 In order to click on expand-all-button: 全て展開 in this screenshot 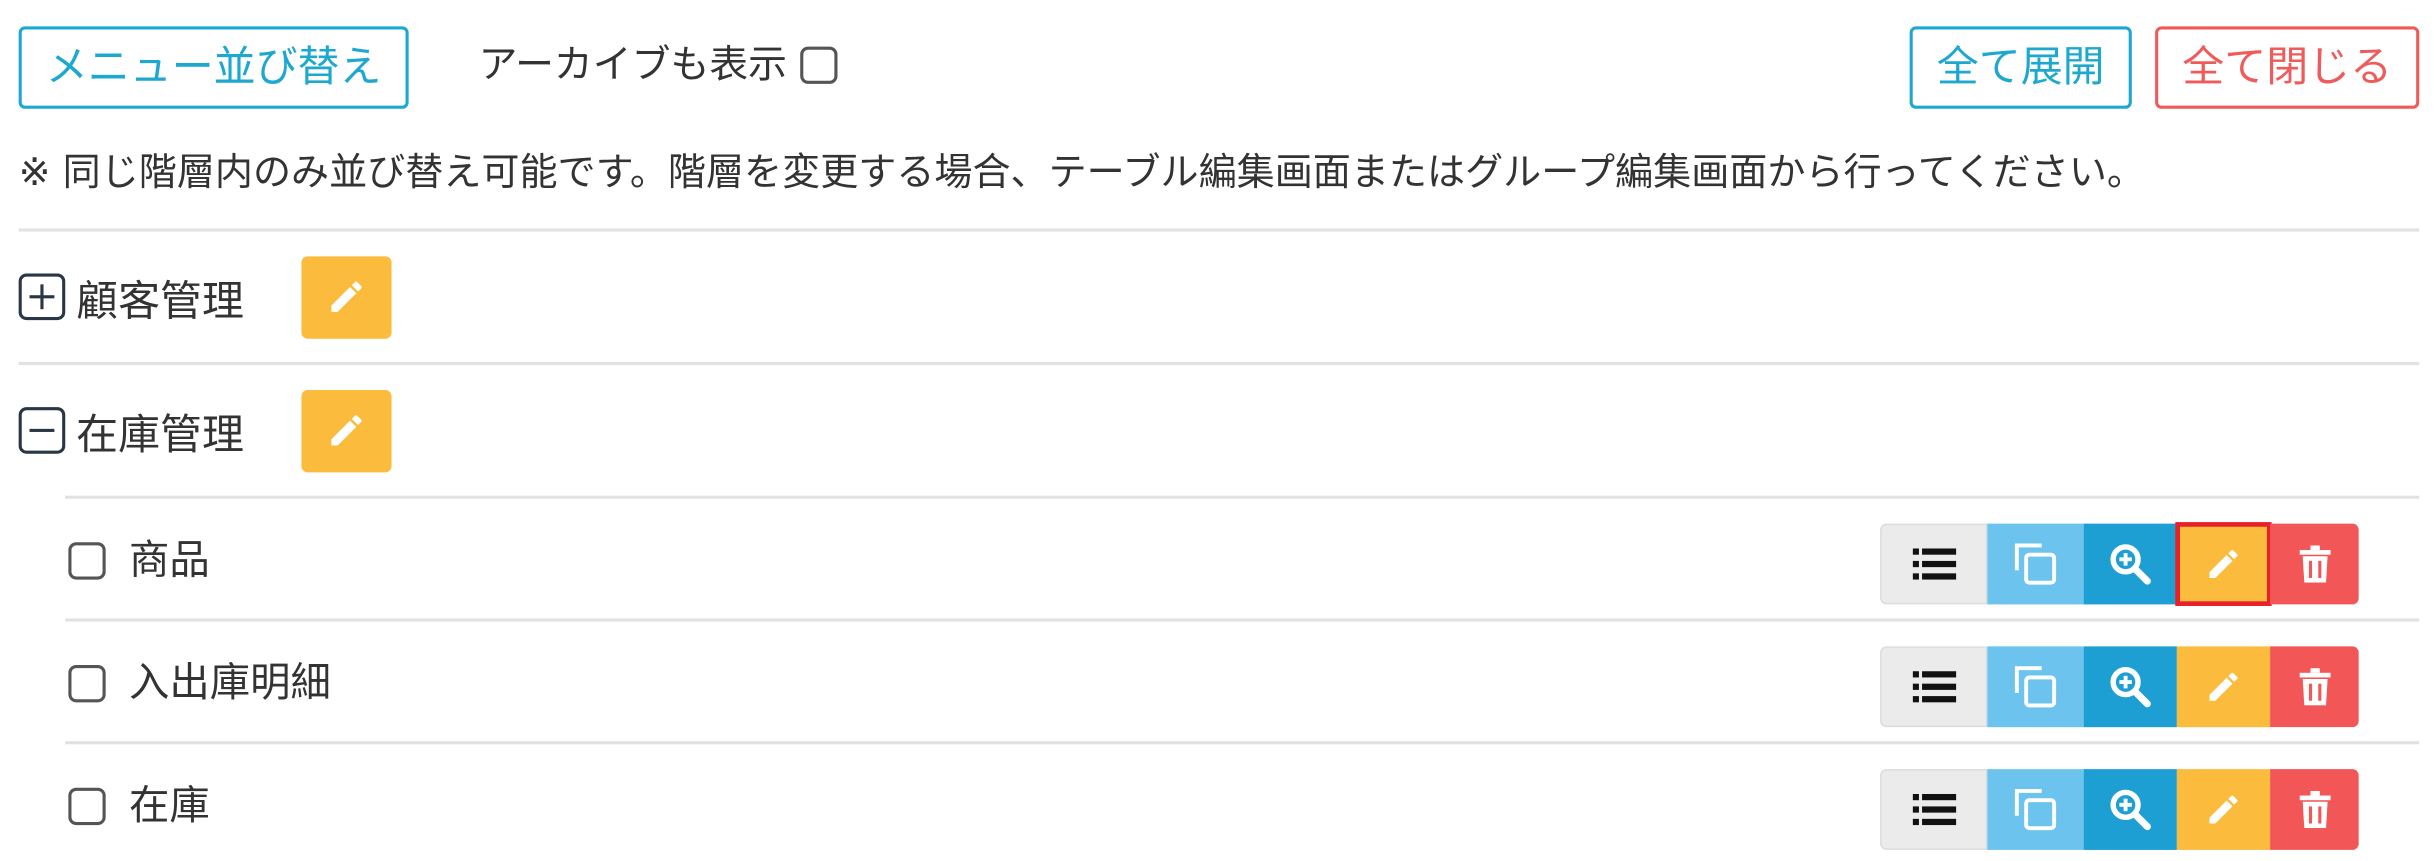, I will do `click(2020, 67)`.